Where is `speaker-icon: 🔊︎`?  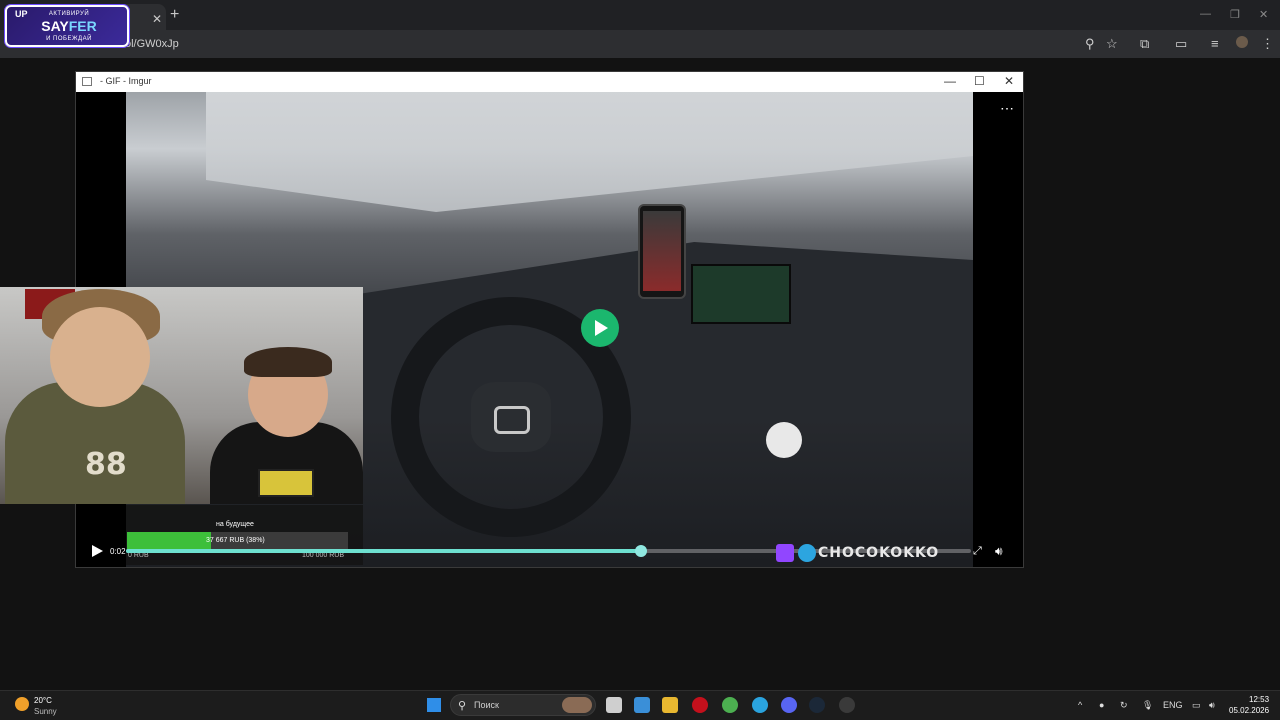 speaker-icon: 🔊︎ is located at coordinates (1212, 705).